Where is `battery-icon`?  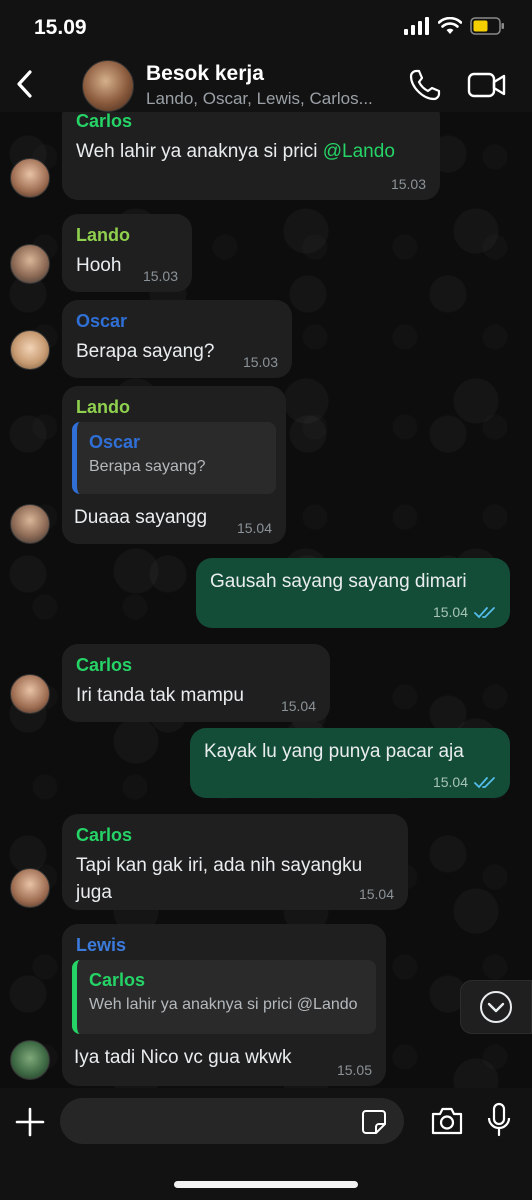 battery-icon is located at coordinates (487, 26).